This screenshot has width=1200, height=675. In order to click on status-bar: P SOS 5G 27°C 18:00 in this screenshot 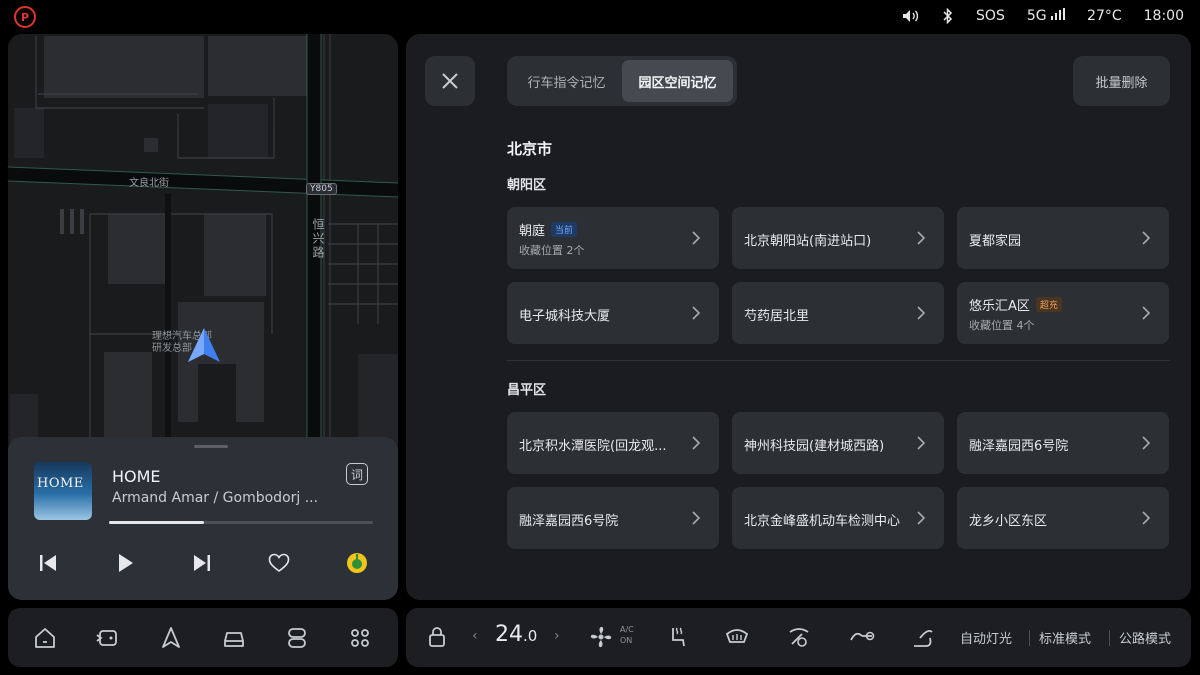, I will do `click(600, 17)`.